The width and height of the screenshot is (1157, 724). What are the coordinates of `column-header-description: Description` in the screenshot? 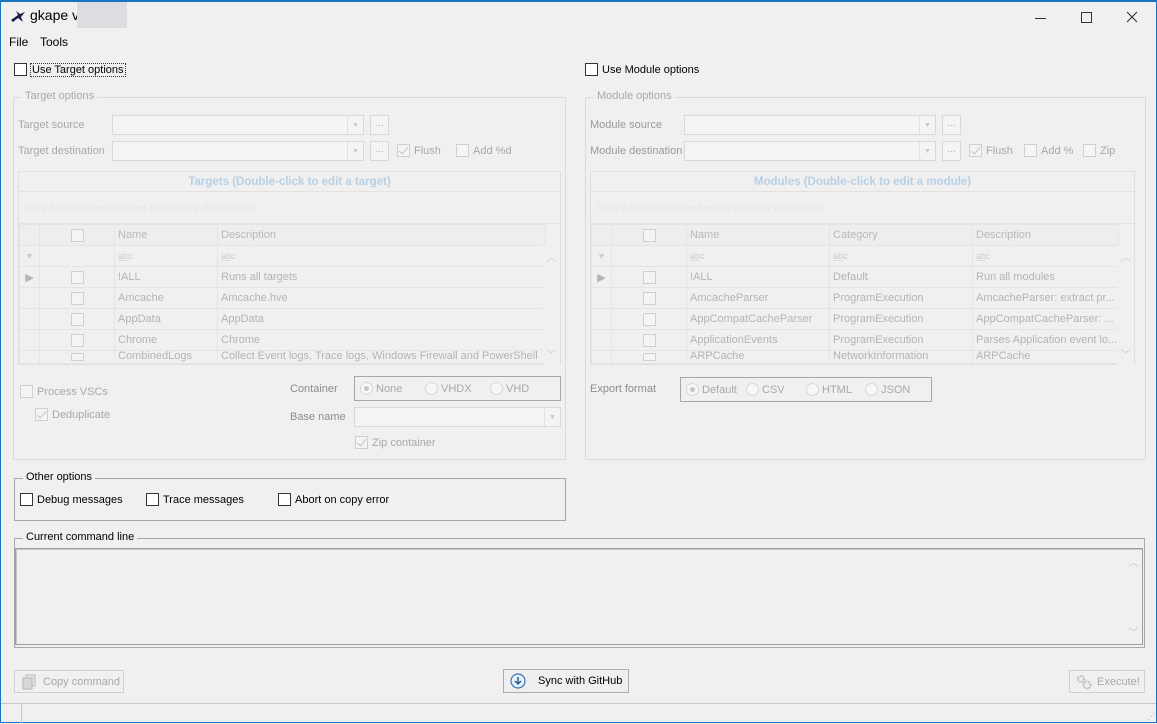 It's located at (381, 235).